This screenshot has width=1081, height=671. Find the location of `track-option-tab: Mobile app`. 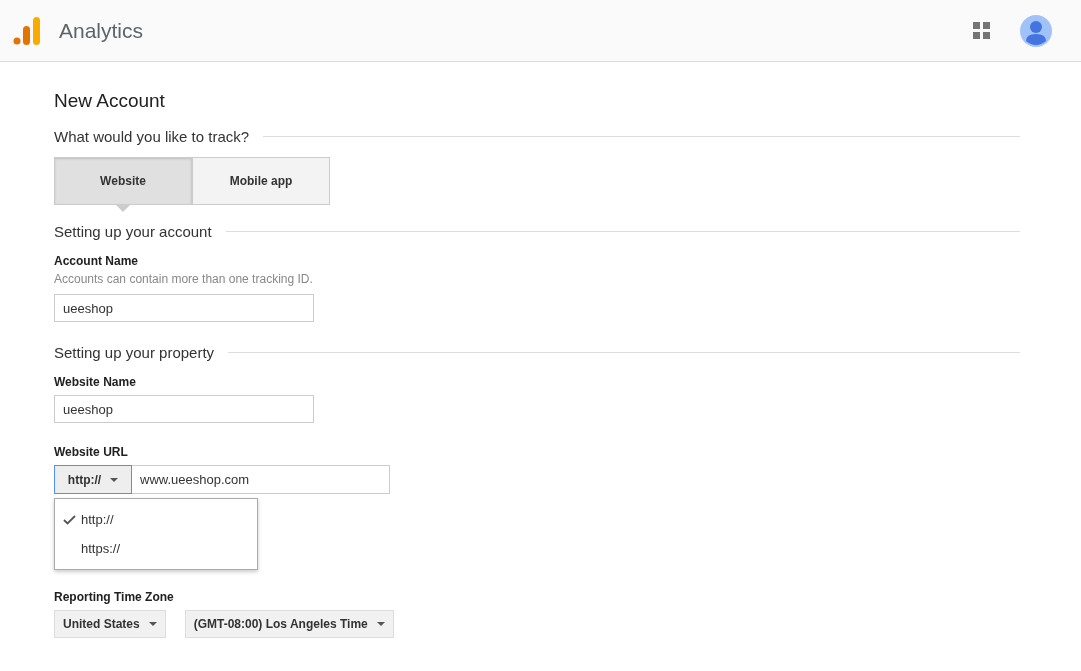

track-option-tab: Mobile app is located at coordinates (261, 181).